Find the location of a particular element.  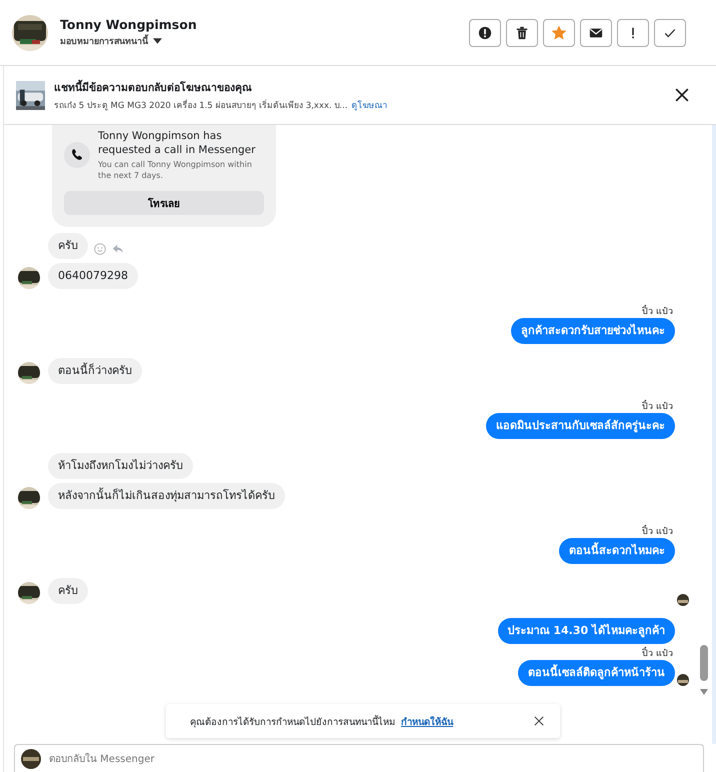

caret-icon is located at coordinates (157, 41).